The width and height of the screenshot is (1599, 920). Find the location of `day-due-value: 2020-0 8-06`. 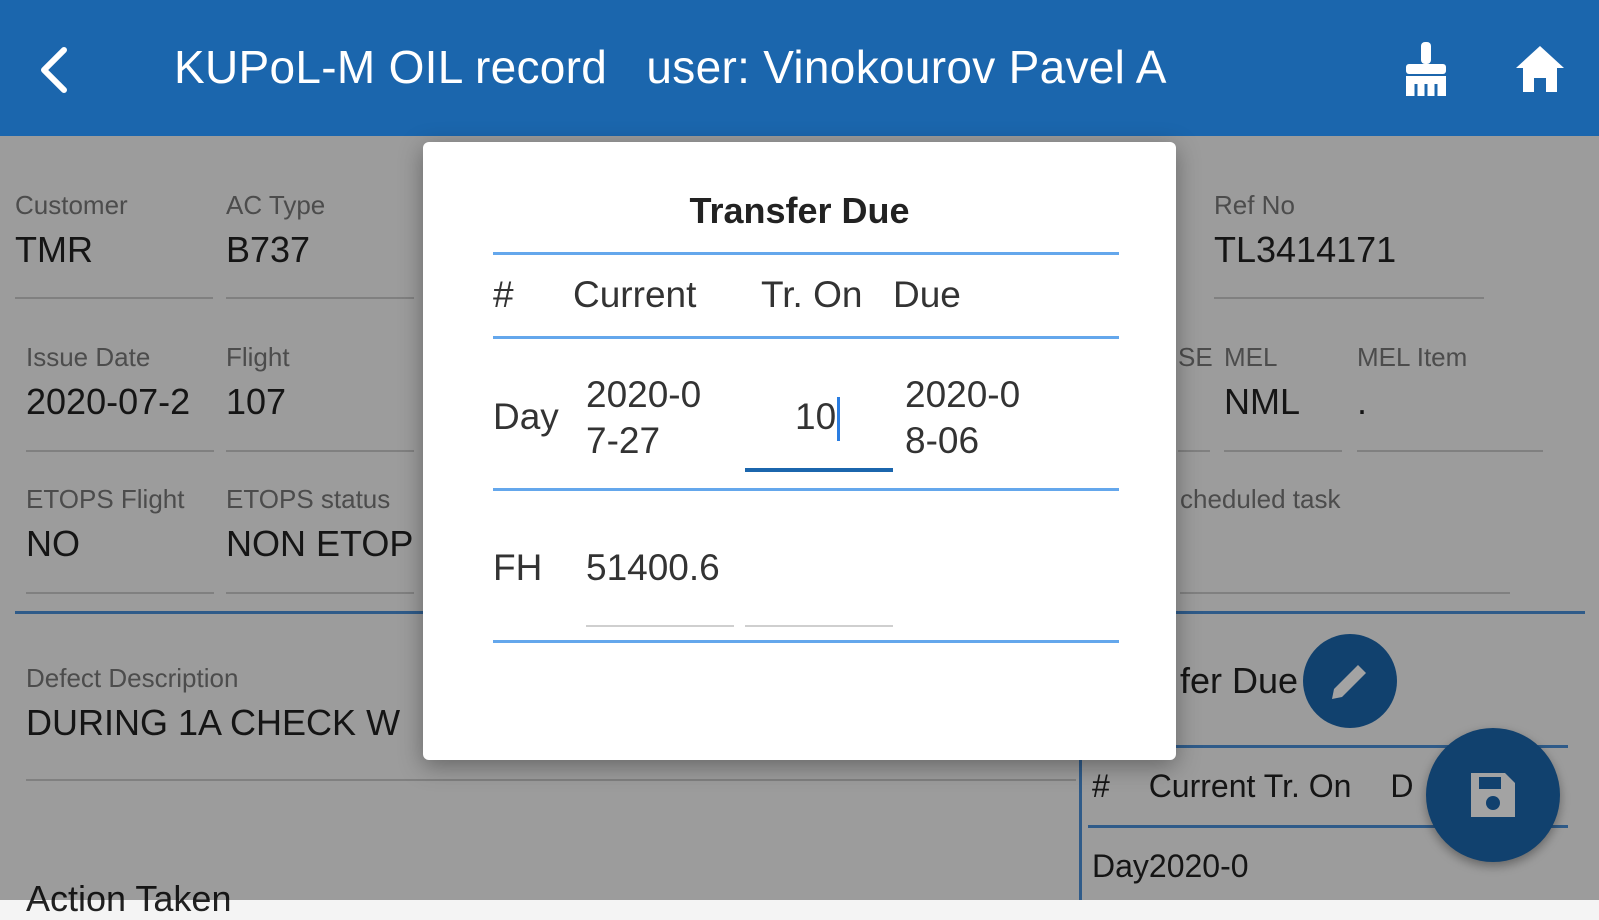

day-due-value: 2020-0 8-06 is located at coordinates (962, 418).